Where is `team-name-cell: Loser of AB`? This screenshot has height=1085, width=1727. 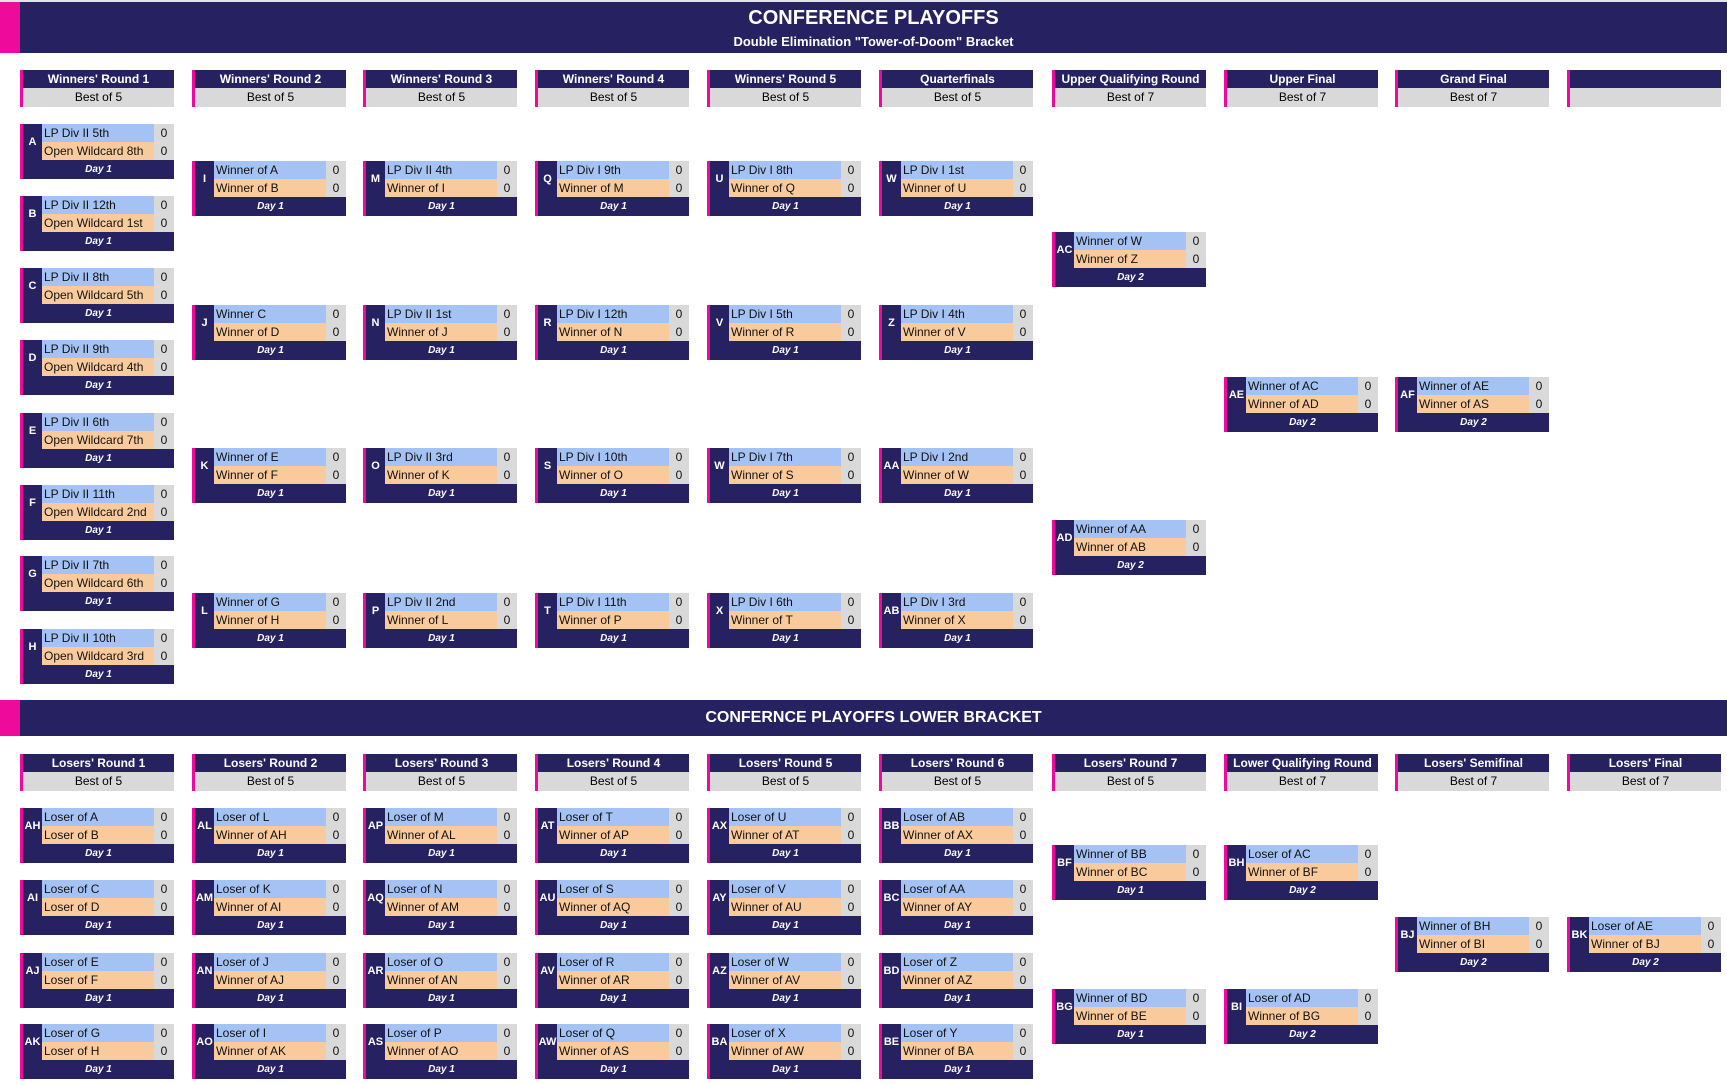 team-name-cell: Loser of AB is located at coordinates (957, 817).